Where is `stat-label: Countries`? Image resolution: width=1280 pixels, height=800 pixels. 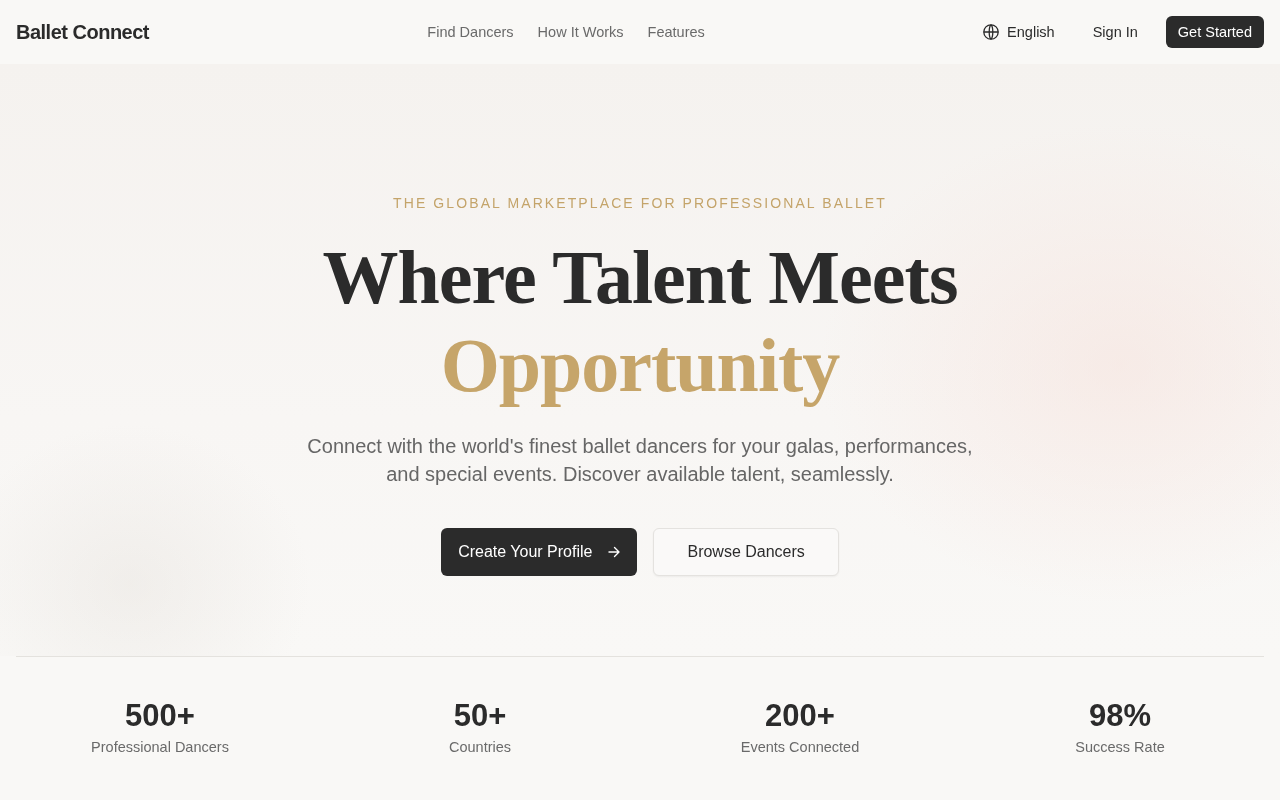
stat-label: Countries is located at coordinates (480, 747).